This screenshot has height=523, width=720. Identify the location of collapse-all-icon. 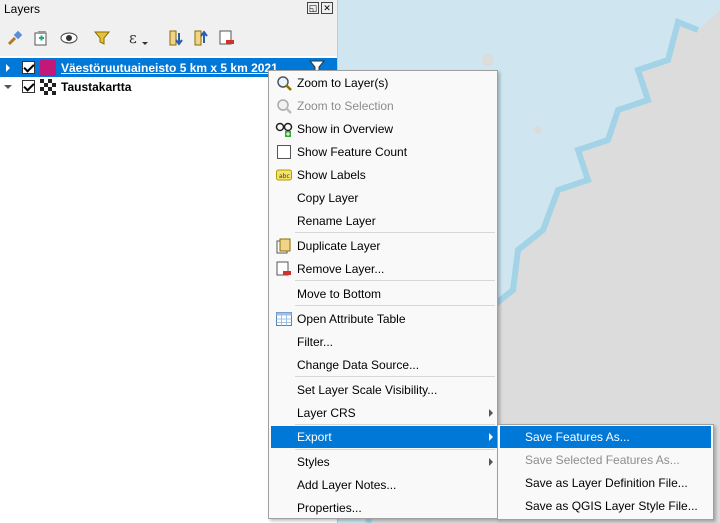
(202, 38).